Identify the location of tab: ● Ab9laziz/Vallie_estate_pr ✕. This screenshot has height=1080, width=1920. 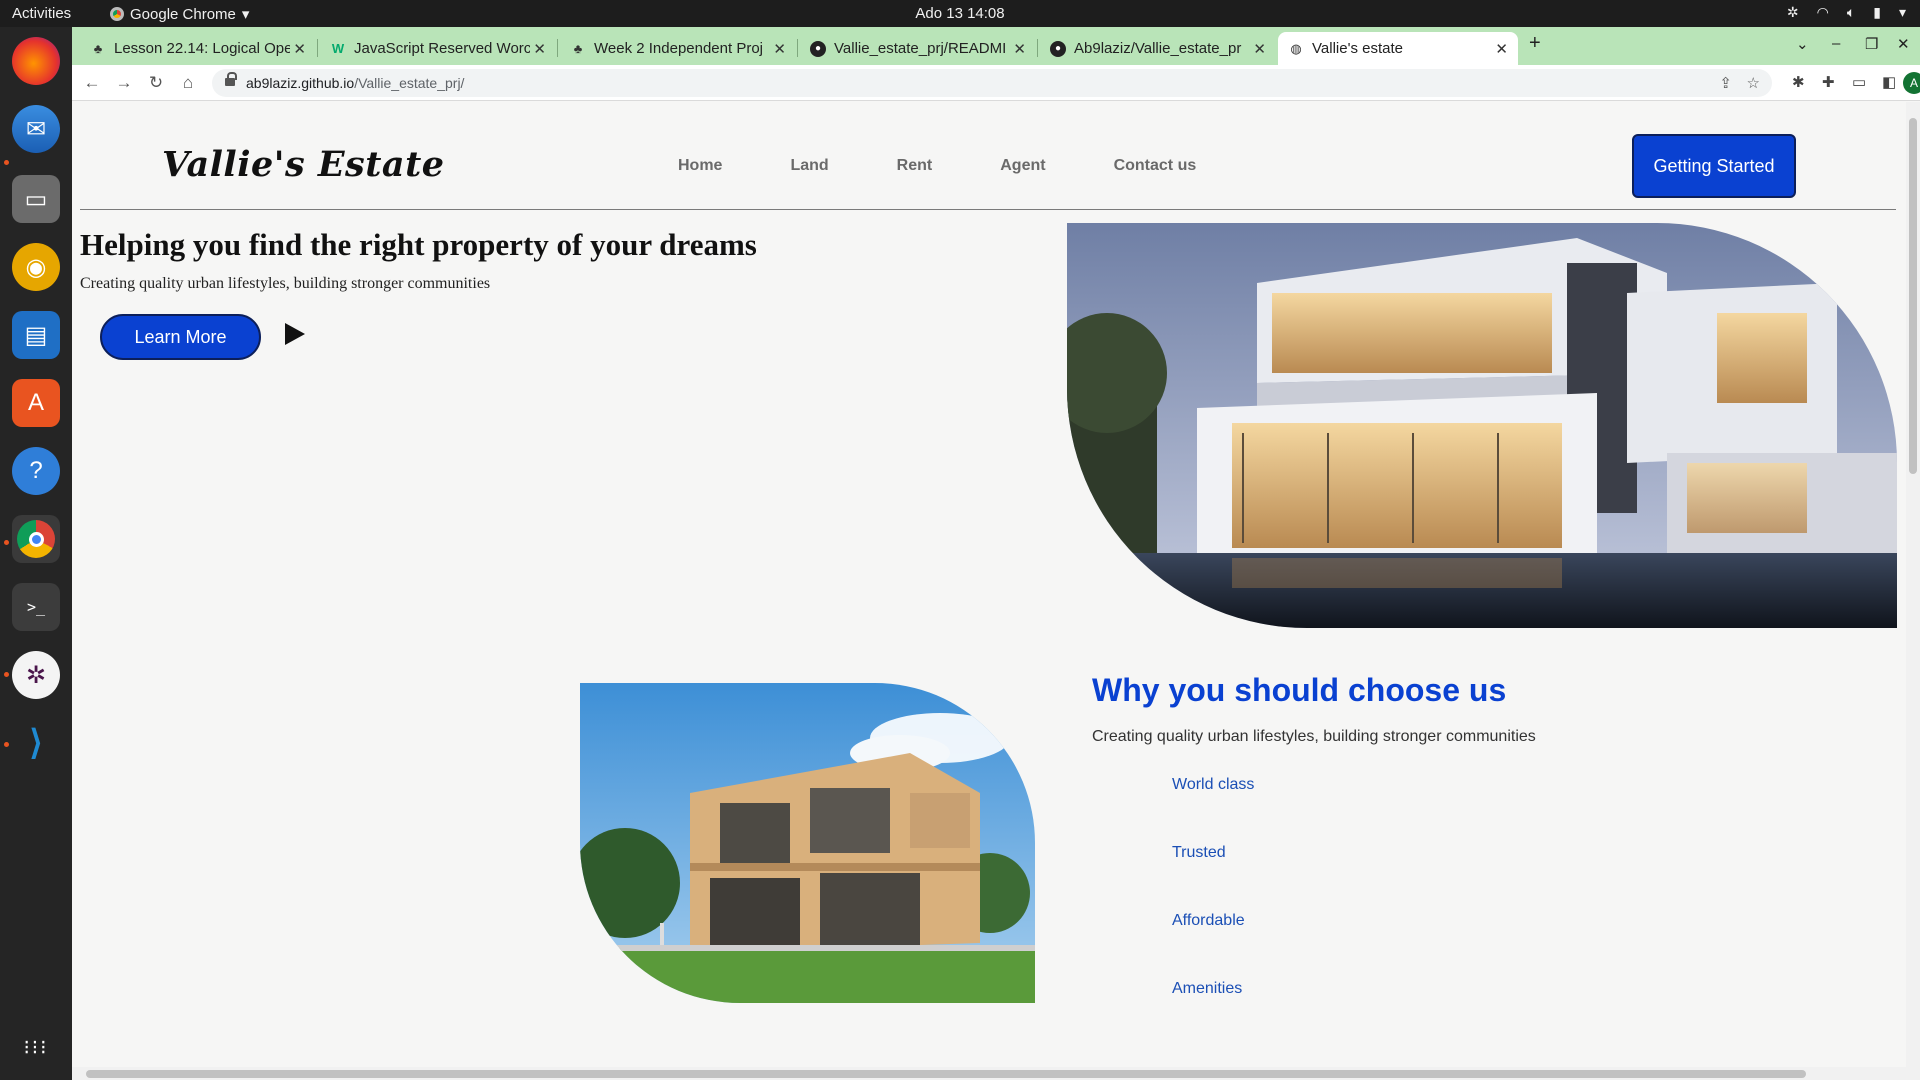
(1158, 48).